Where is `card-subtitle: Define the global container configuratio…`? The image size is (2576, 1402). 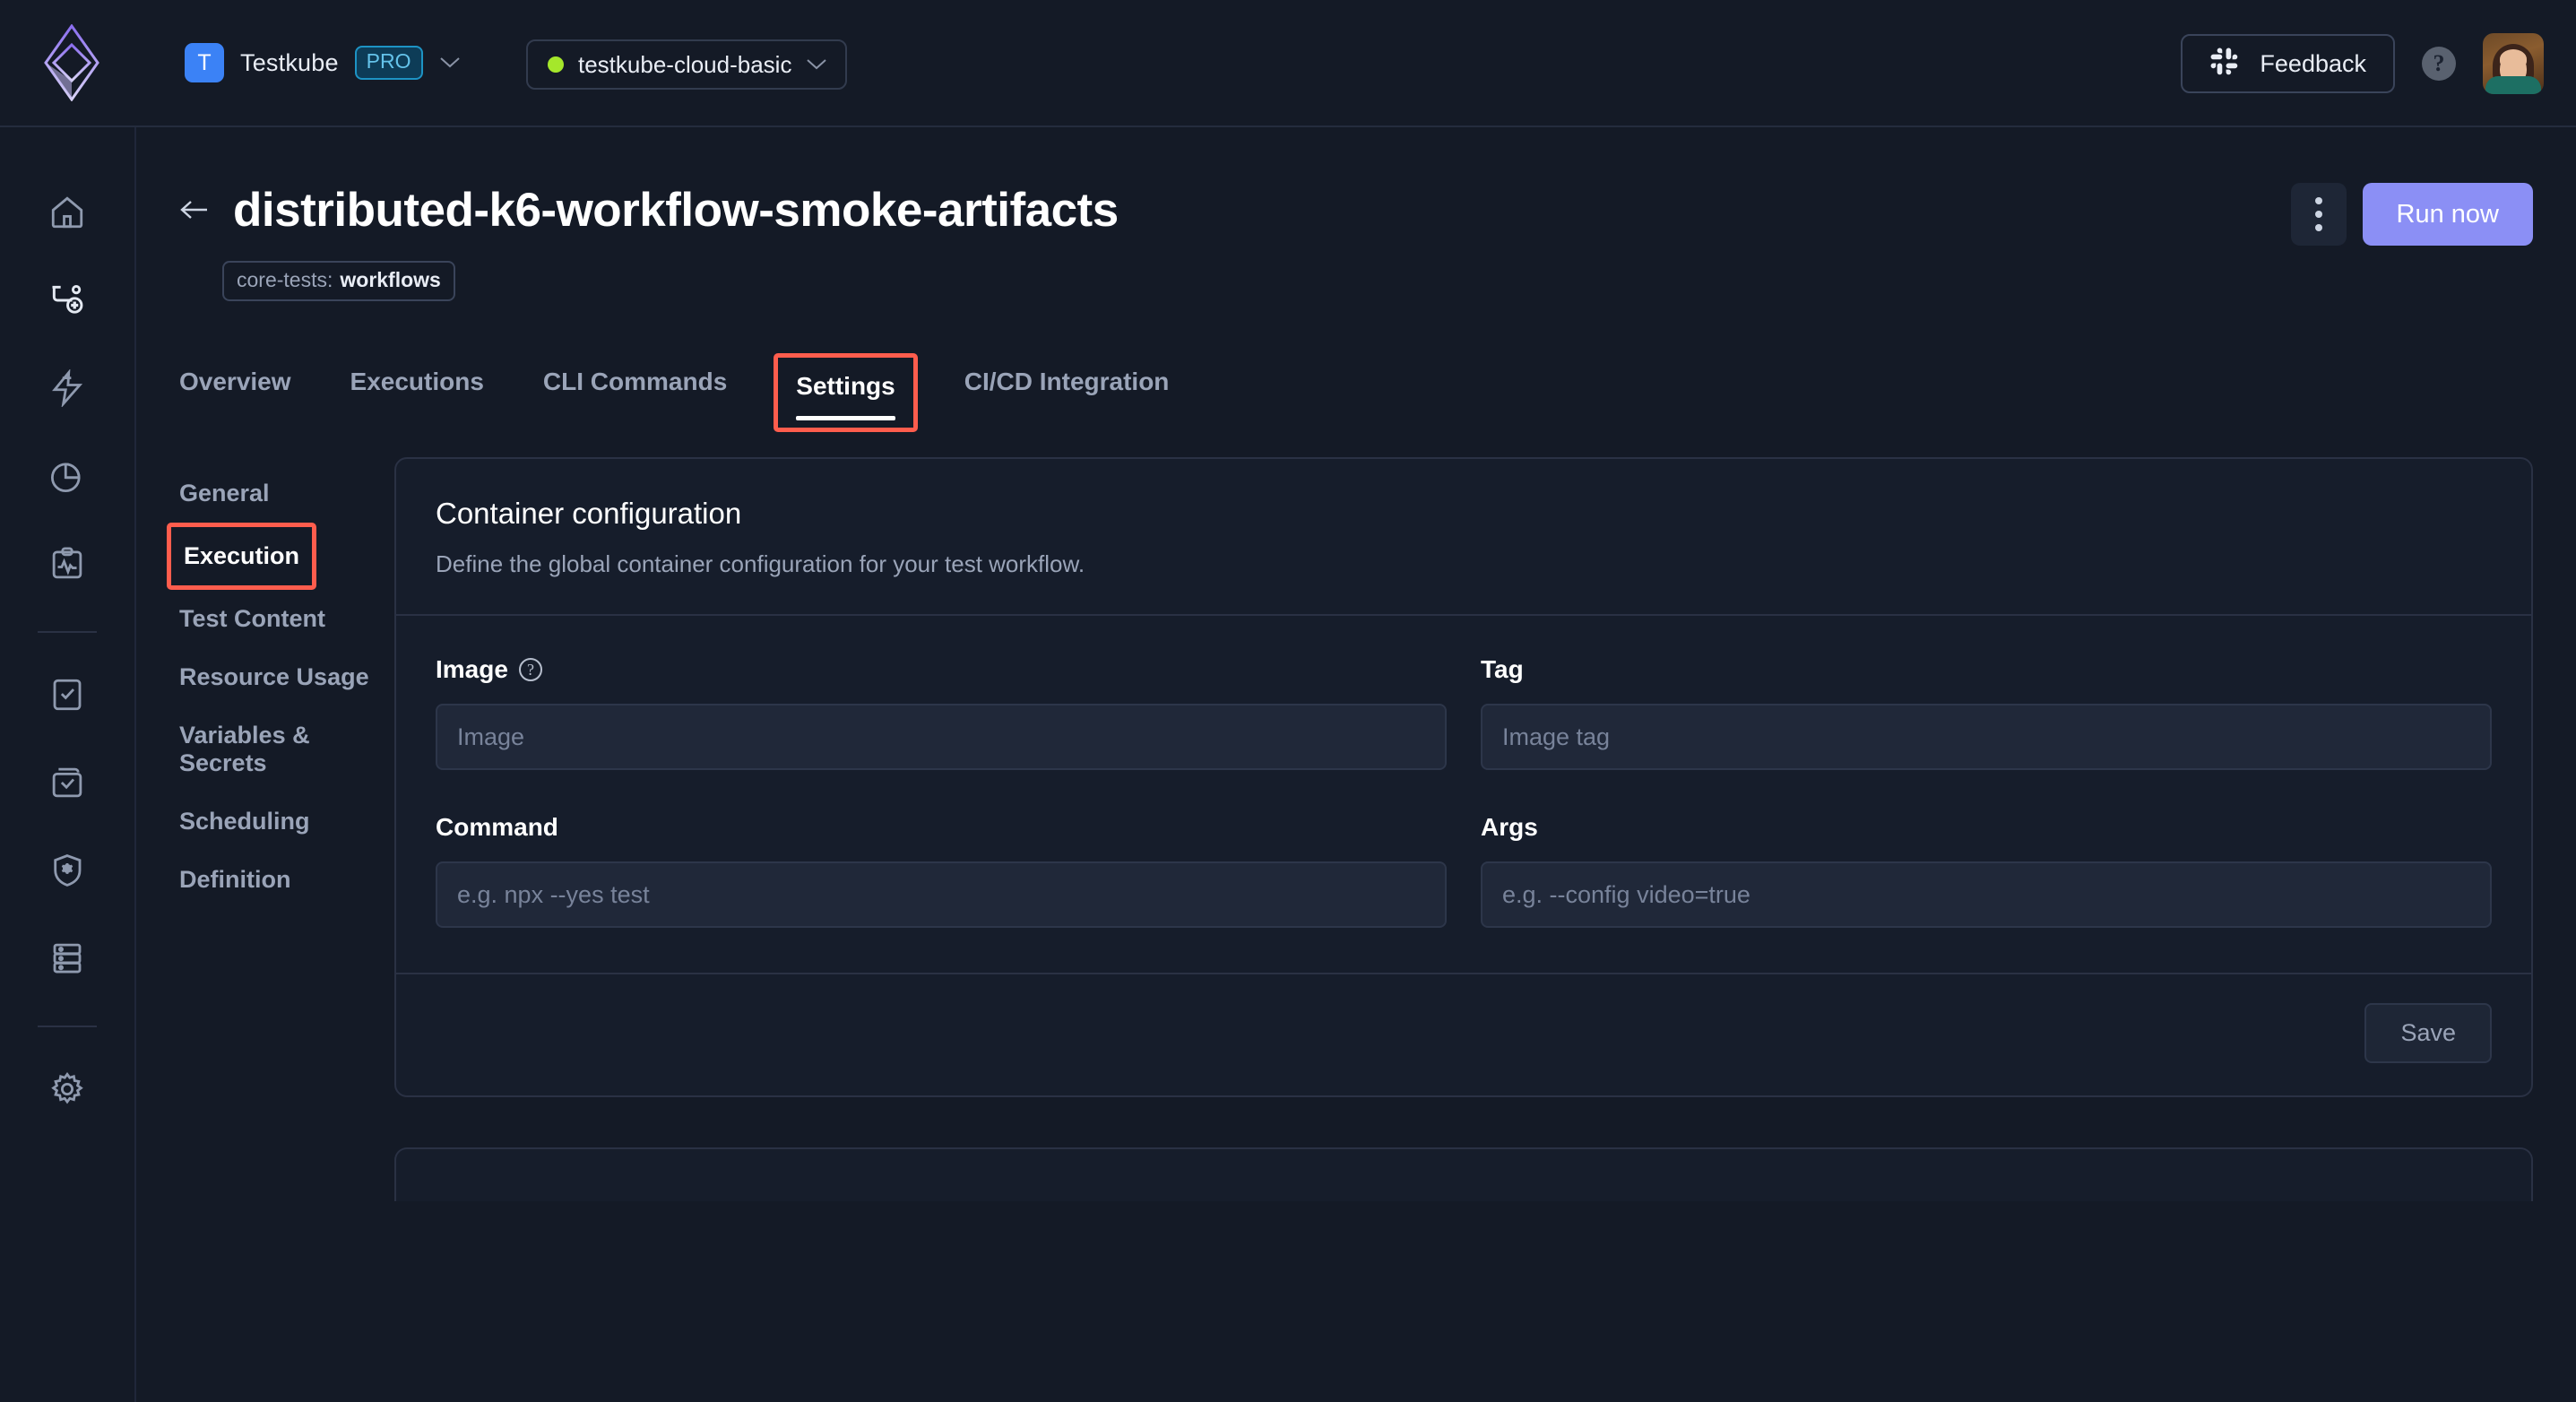 card-subtitle: Define the global container configuratio… is located at coordinates (760, 563).